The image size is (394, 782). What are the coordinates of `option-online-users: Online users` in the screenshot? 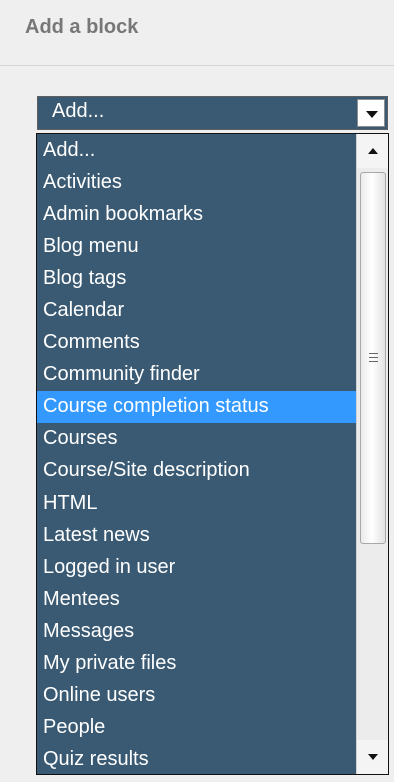 It's located at (197, 696).